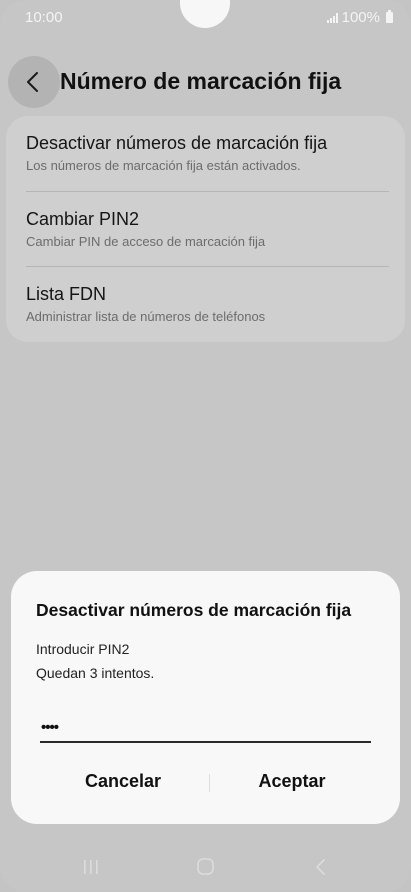 The image size is (411, 892). Describe the element at coordinates (205, 726) in the screenshot. I see `pin-input: ••••` at that location.